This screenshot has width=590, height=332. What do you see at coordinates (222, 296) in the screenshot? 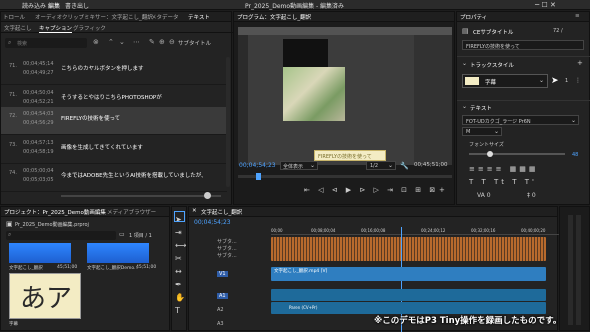
I see `audio-track-label: A1` at bounding box center [222, 296].